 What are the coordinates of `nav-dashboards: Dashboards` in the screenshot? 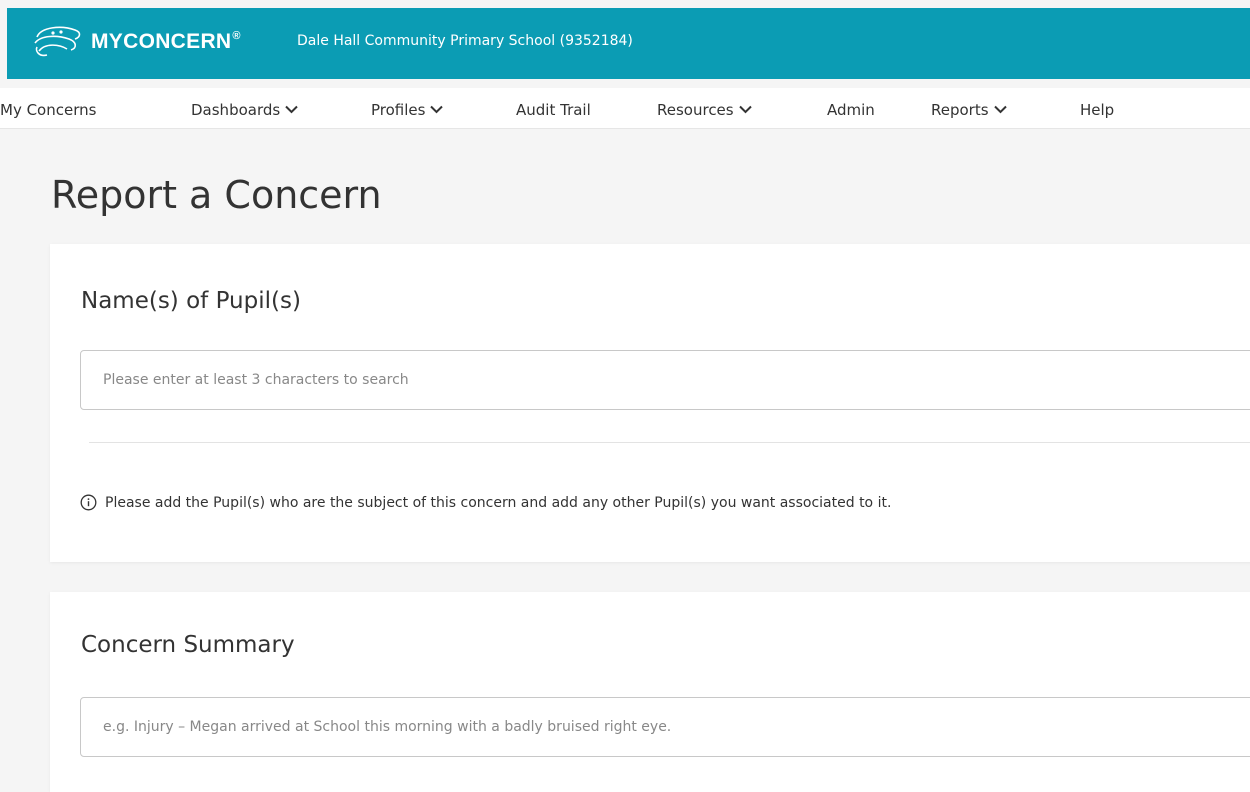 It's located at (244, 110).